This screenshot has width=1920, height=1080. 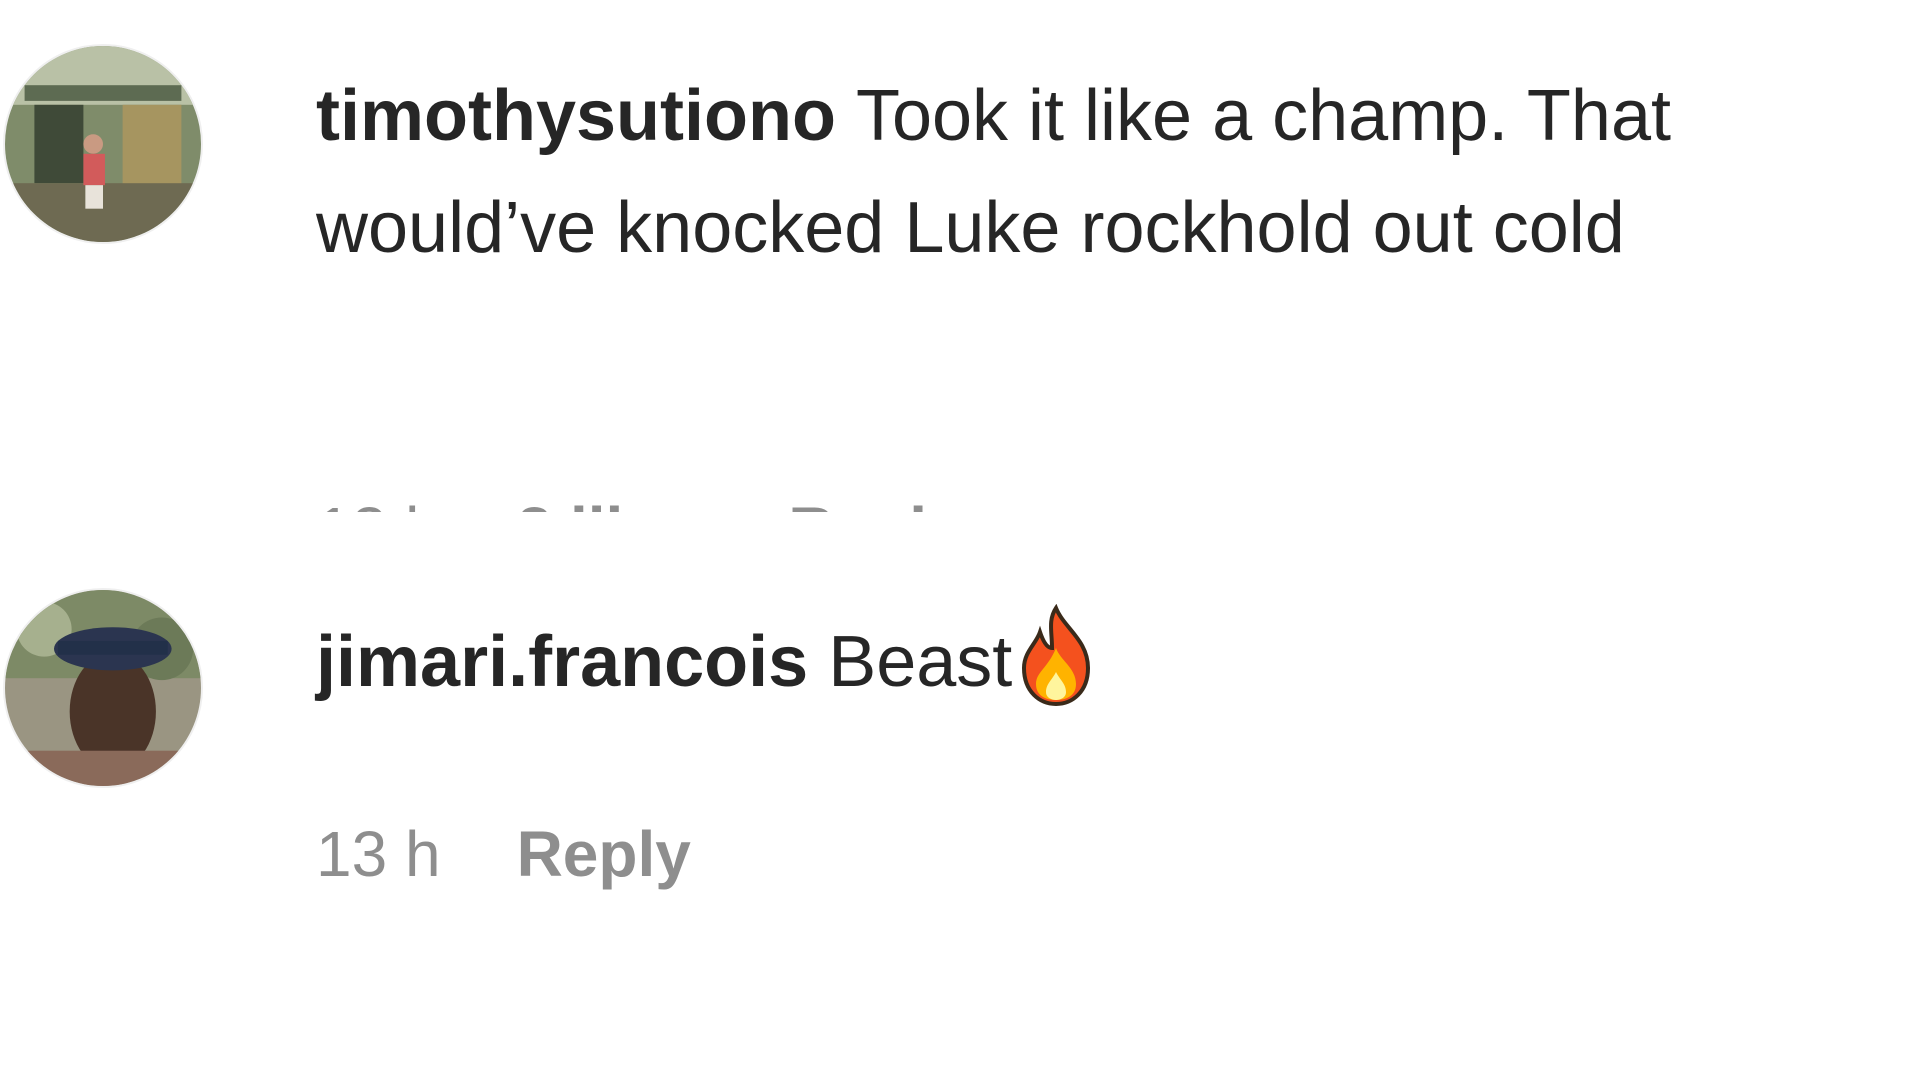 I want to click on comment-likes: 2 likes, so click(x=615, y=496).